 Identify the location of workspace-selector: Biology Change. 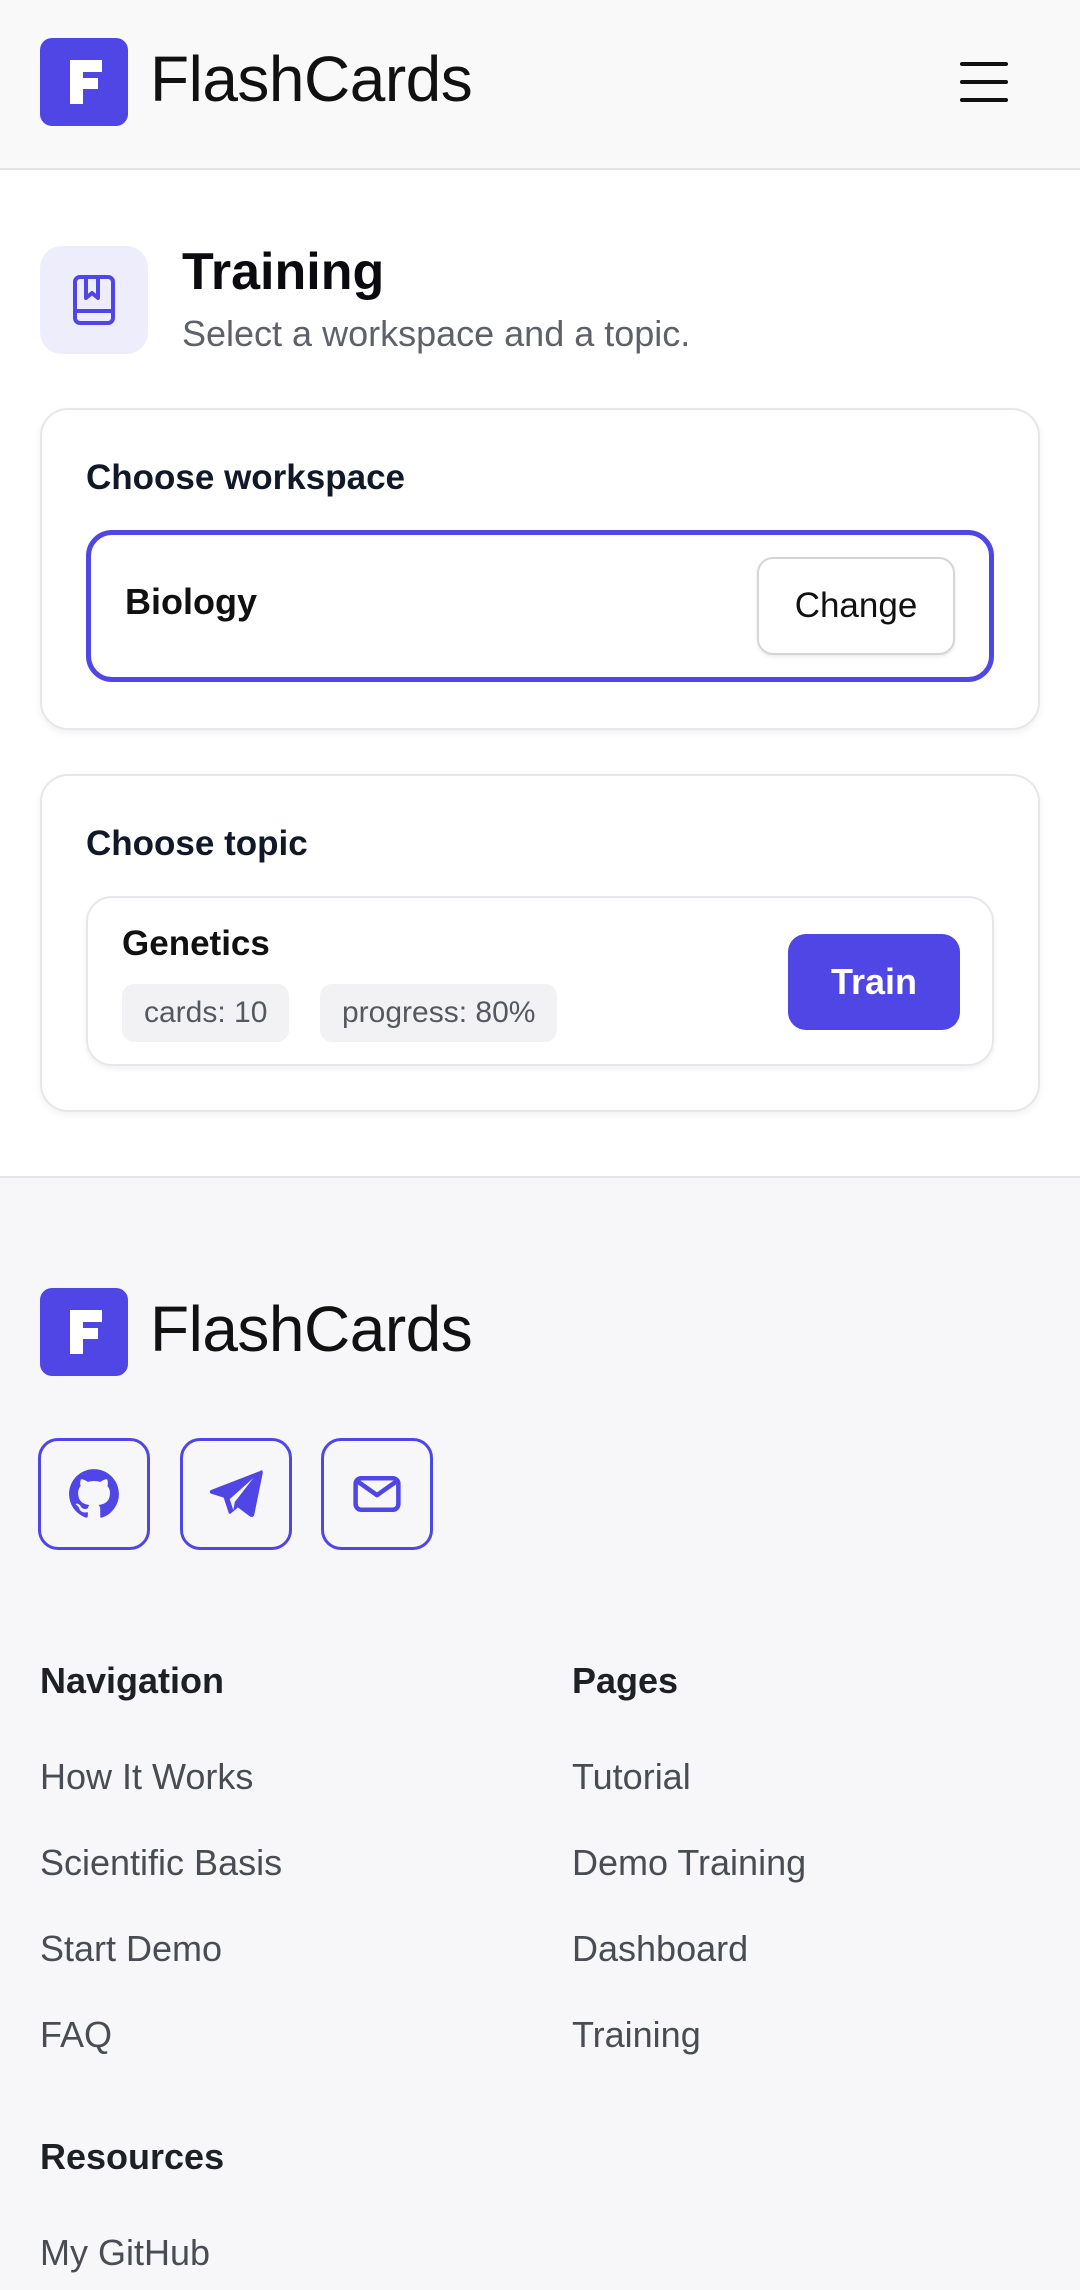
(540, 606).